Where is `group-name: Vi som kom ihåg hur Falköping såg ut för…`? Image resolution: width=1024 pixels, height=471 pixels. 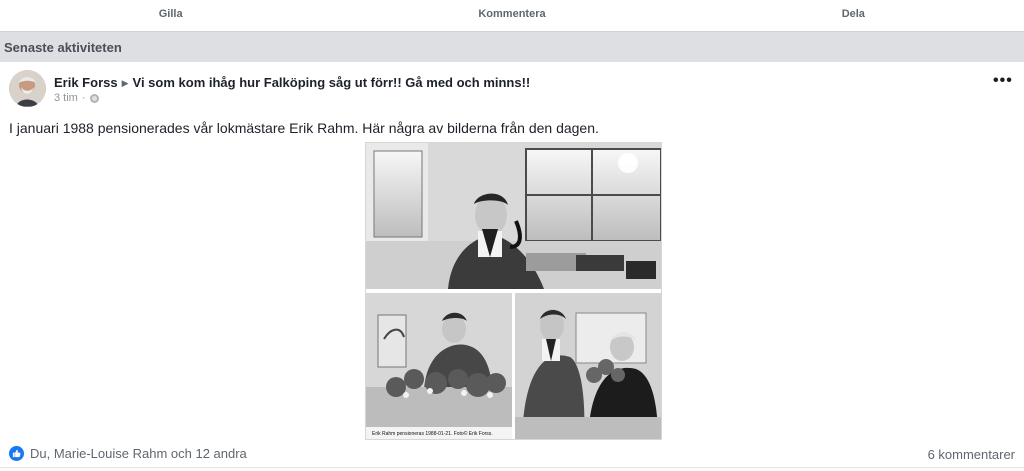
group-name: Vi som kom ihåg hur Falköping såg ut för… is located at coordinates (332, 82).